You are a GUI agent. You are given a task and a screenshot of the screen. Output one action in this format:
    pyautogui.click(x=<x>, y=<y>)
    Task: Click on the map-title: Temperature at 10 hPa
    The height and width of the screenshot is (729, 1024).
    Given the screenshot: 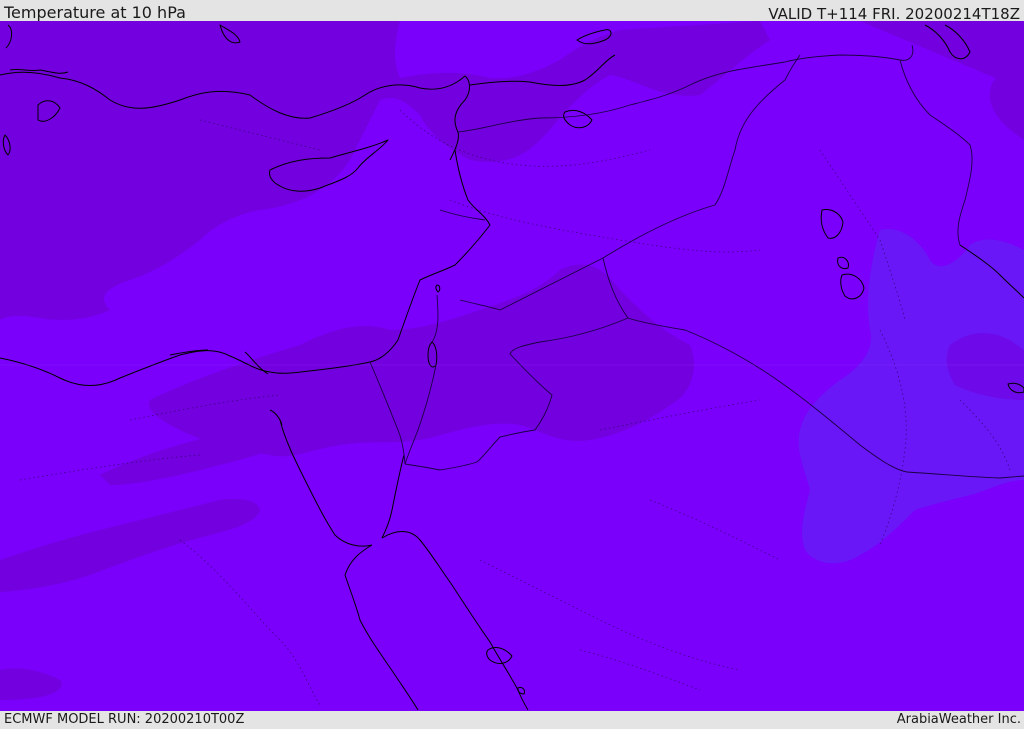 What is the action you would take?
    pyautogui.click(x=95, y=12)
    